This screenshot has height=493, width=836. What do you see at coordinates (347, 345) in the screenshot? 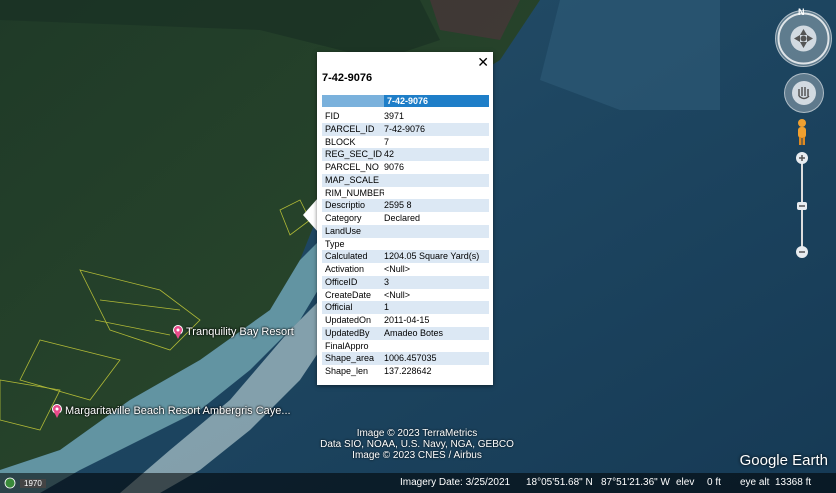
I see `attribute-key: FinalAppro` at bounding box center [347, 345].